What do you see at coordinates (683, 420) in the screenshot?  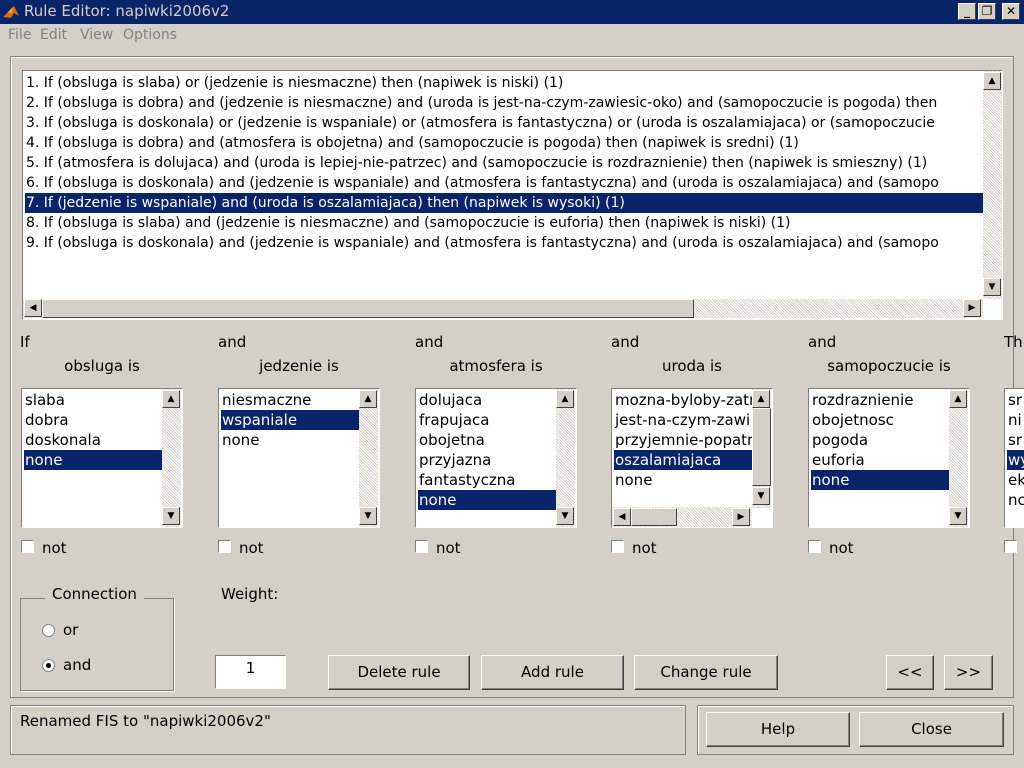 I see `option-item: jest-na-czym-zawi` at bounding box center [683, 420].